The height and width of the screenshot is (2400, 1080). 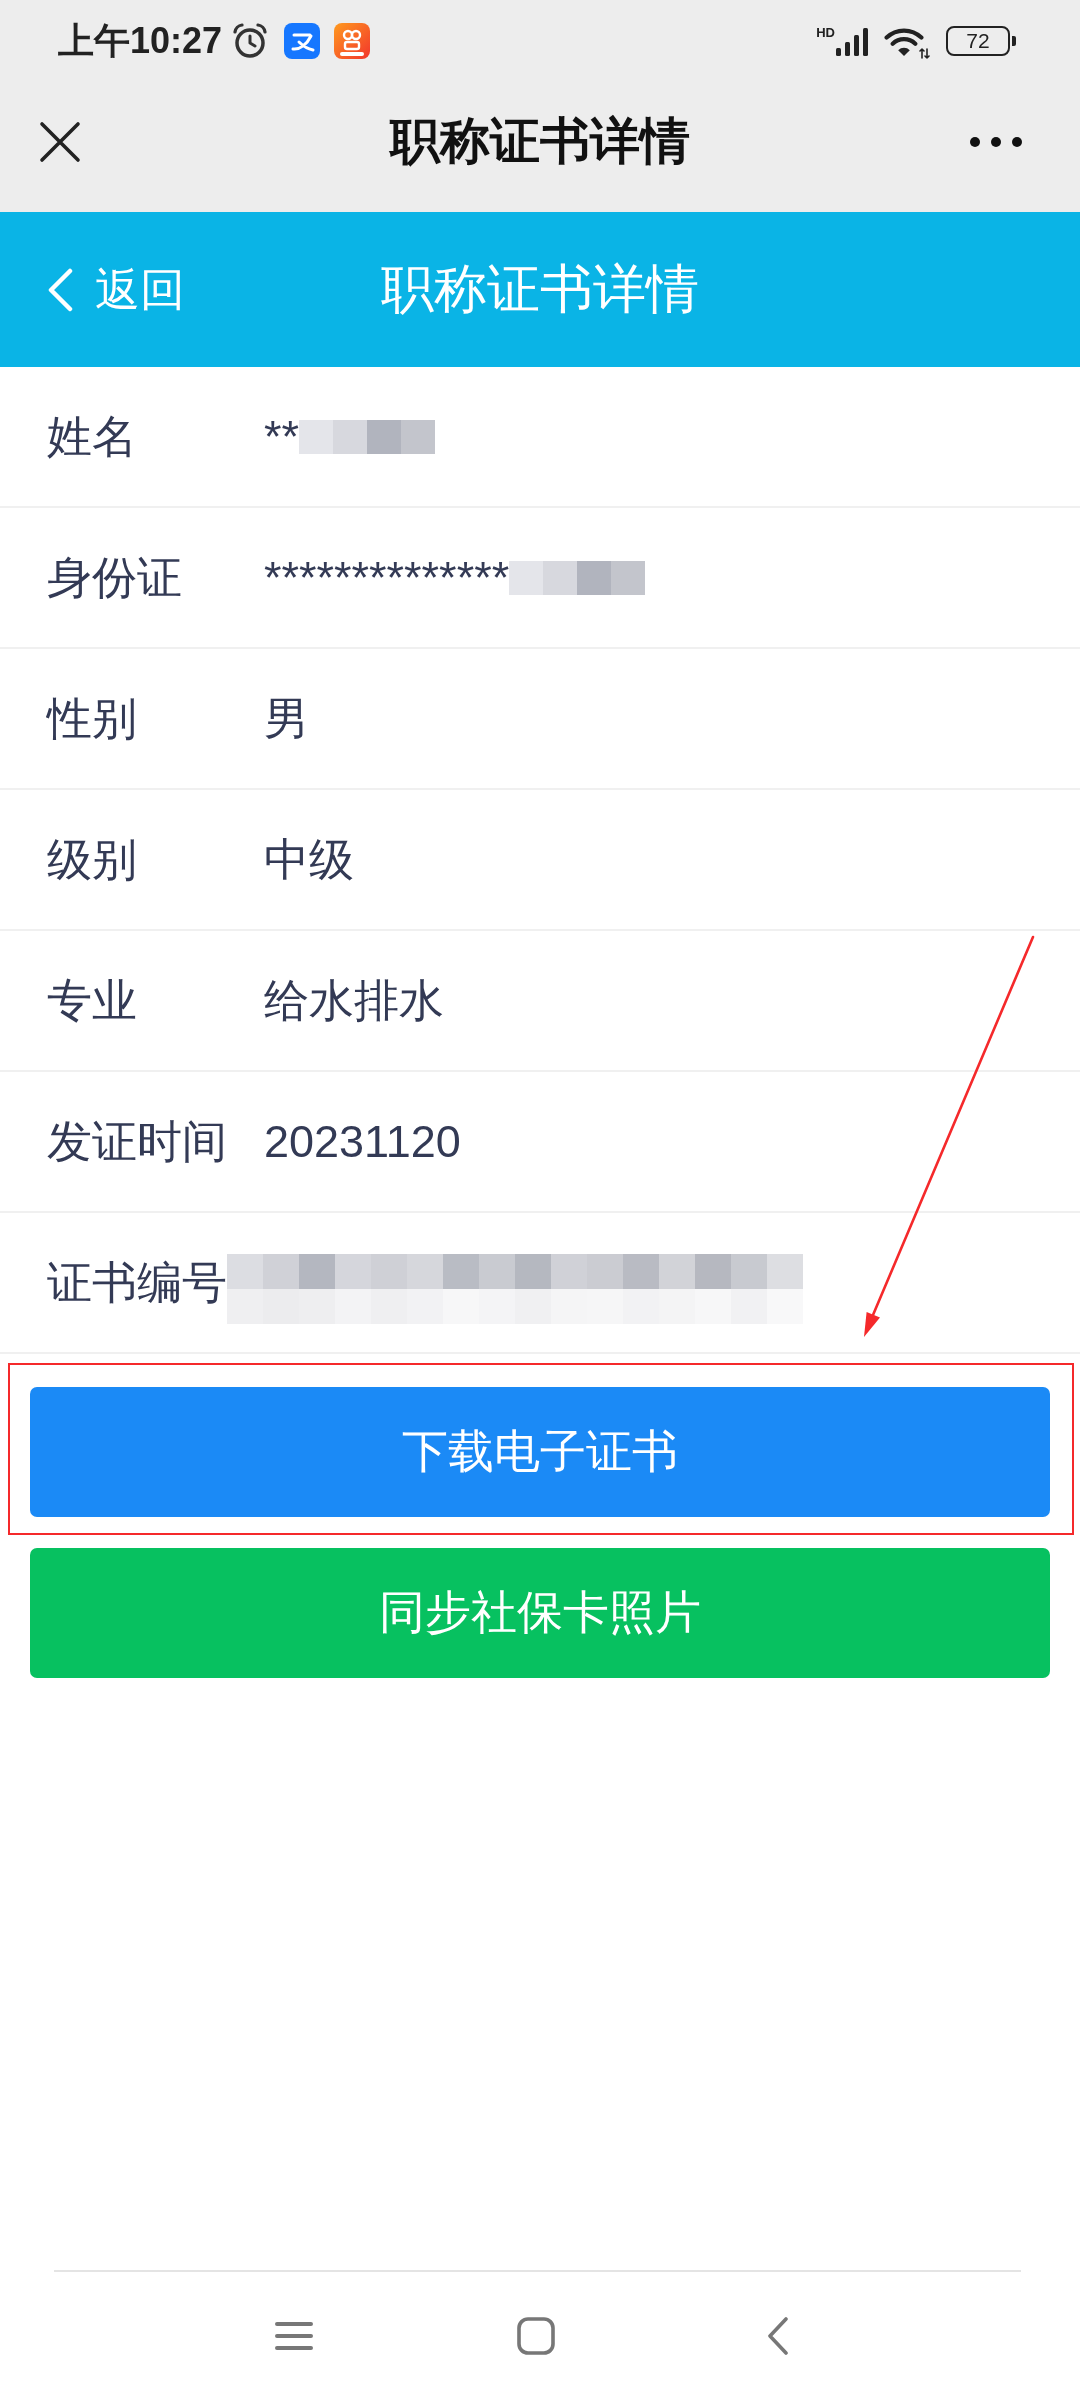 What do you see at coordinates (137, 1282) in the screenshot?
I see `detail-label: 证书编号` at bounding box center [137, 1282].